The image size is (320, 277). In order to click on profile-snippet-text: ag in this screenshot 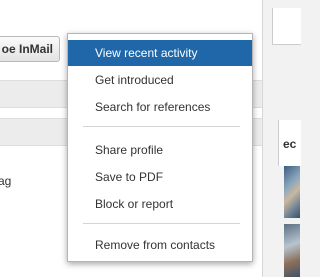, I will do `click(6, 181)`.